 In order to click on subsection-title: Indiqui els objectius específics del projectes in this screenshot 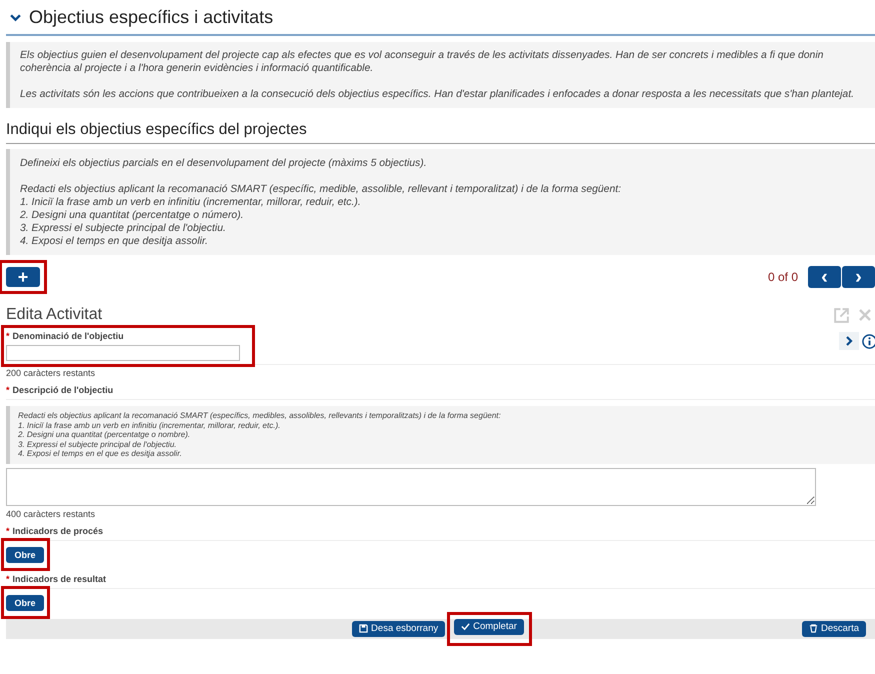, I will do `click(156, 129)`.